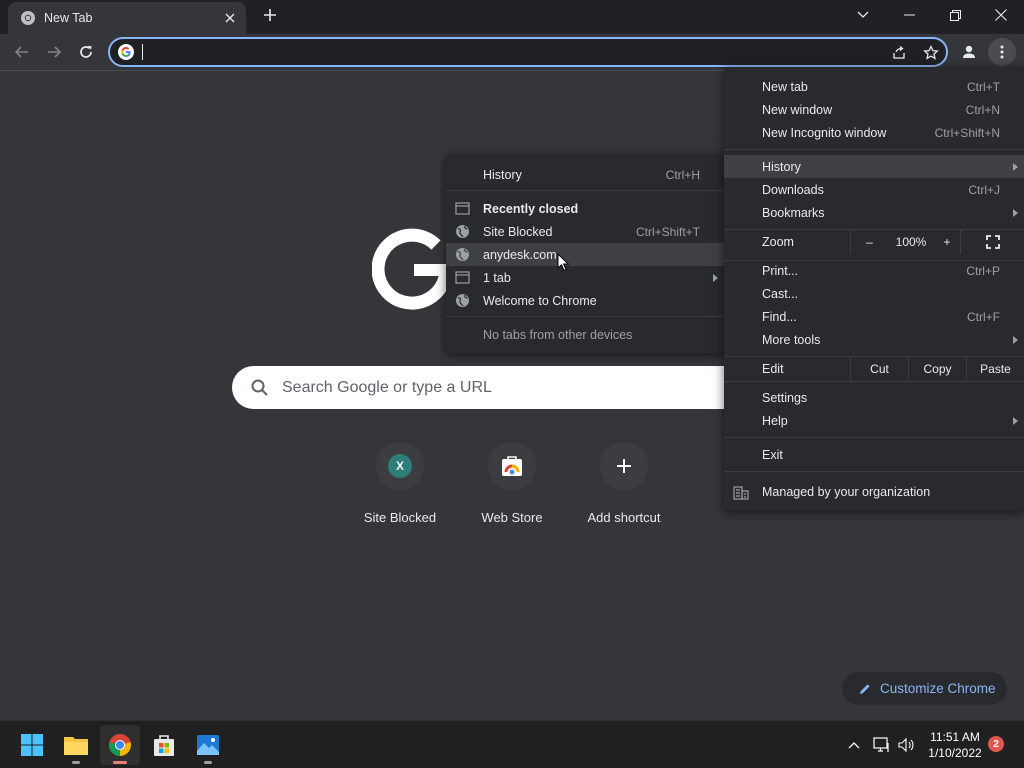 The width and height of the screenshot is (1024, 768). Describe the element at coordinates (874, 420) in the screenshot. I see `menu-item-help: Help` at that location.